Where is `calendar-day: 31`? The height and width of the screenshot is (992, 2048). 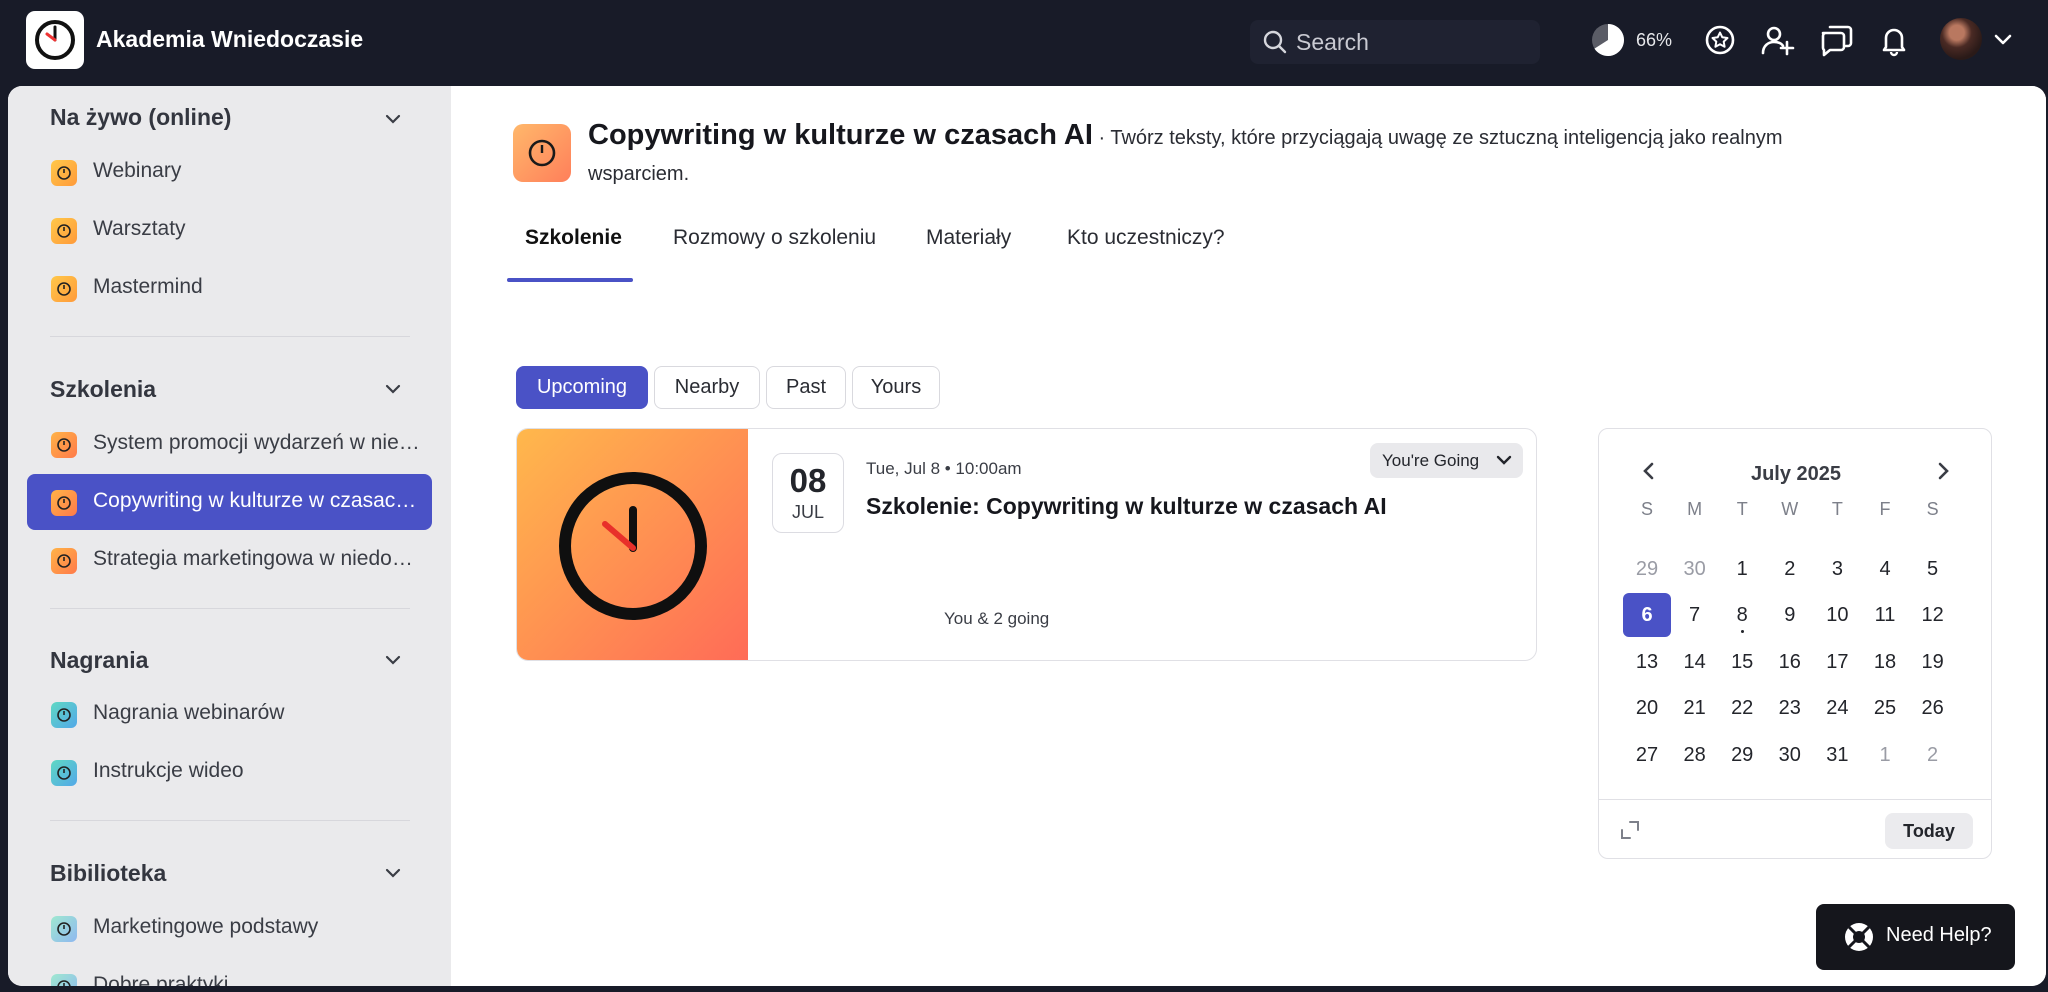 calendar-day: 31 is located at coordinates (1837, 755).